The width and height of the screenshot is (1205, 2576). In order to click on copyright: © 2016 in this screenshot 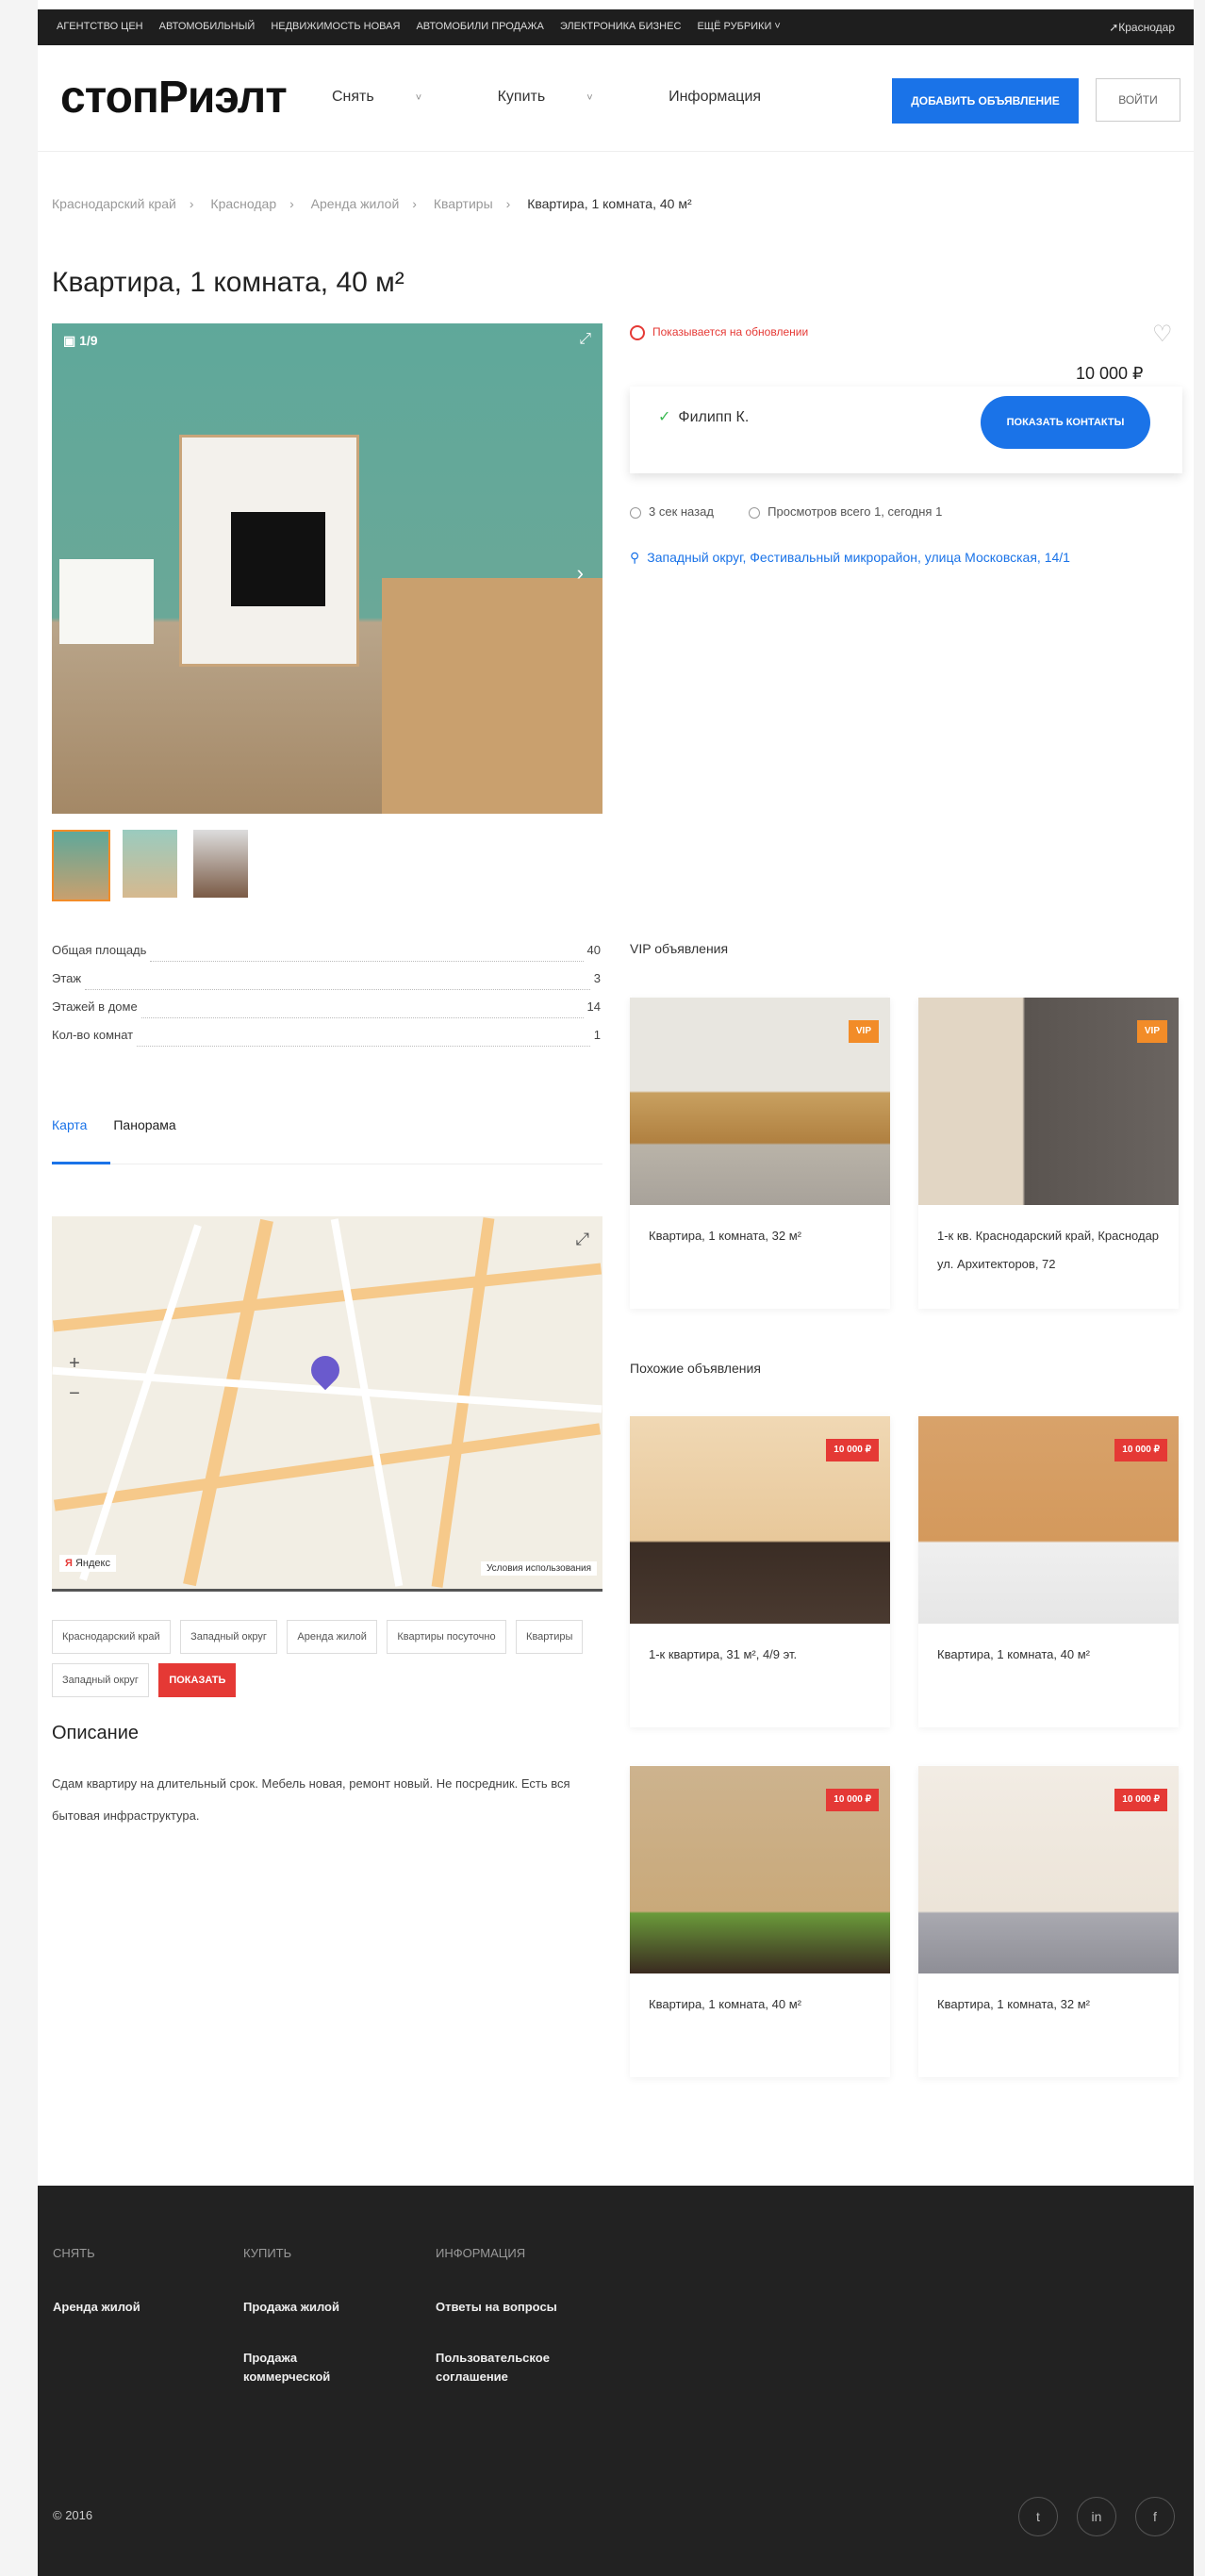, I will do `click(73, 2515)`.